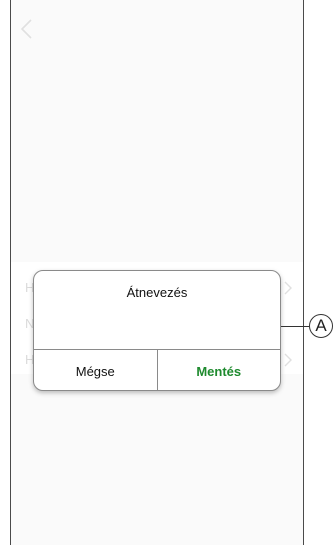 The height and width of the screenshot is (545, 336). What do you see at coordinates (219, 370) in the screenshot?
I see `save-button: Mentés` at bounding box center [219, 370].